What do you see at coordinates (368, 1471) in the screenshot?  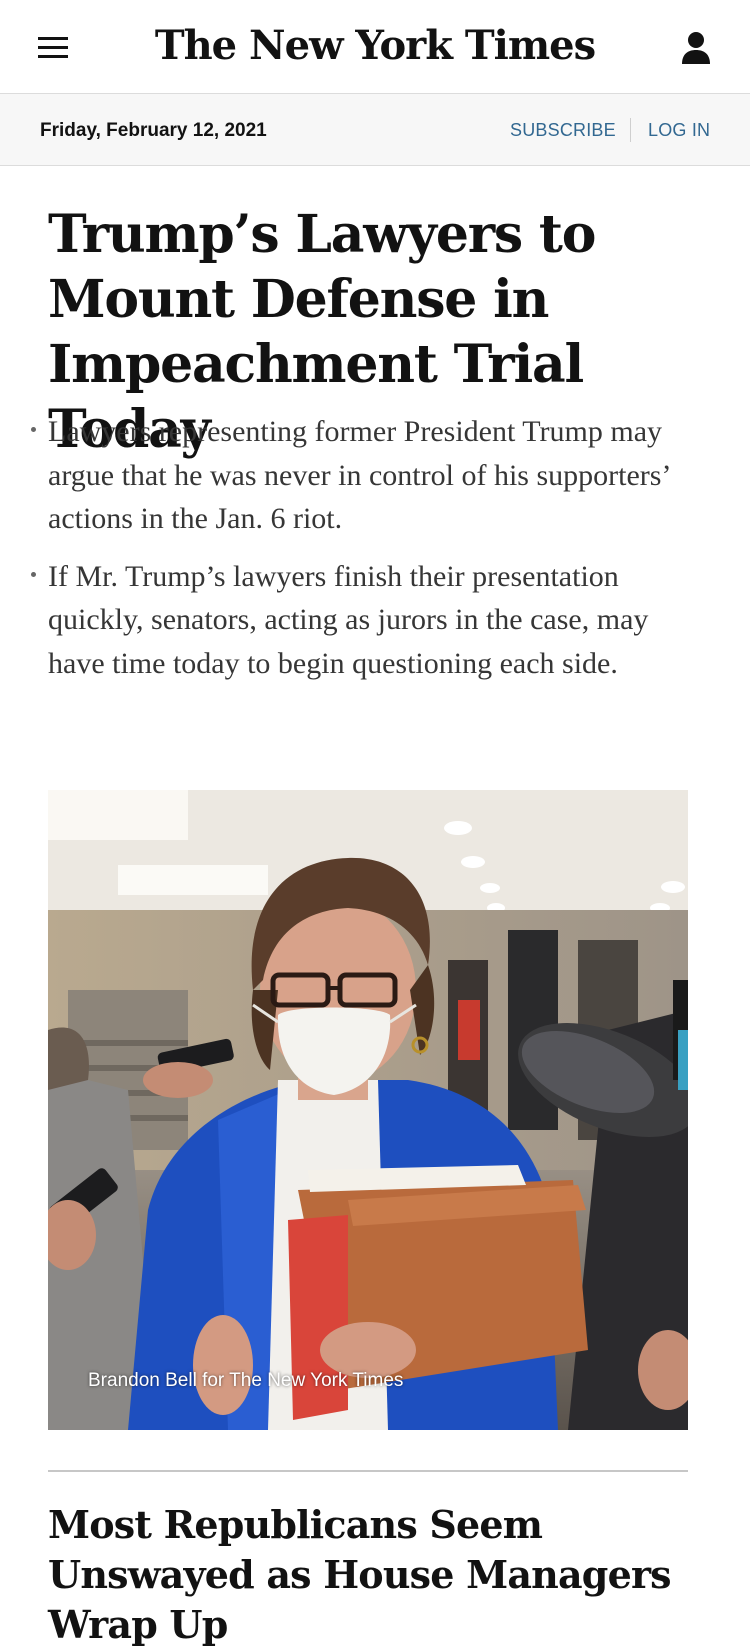 I see `section-divider` at bounding box center [368, 1471].